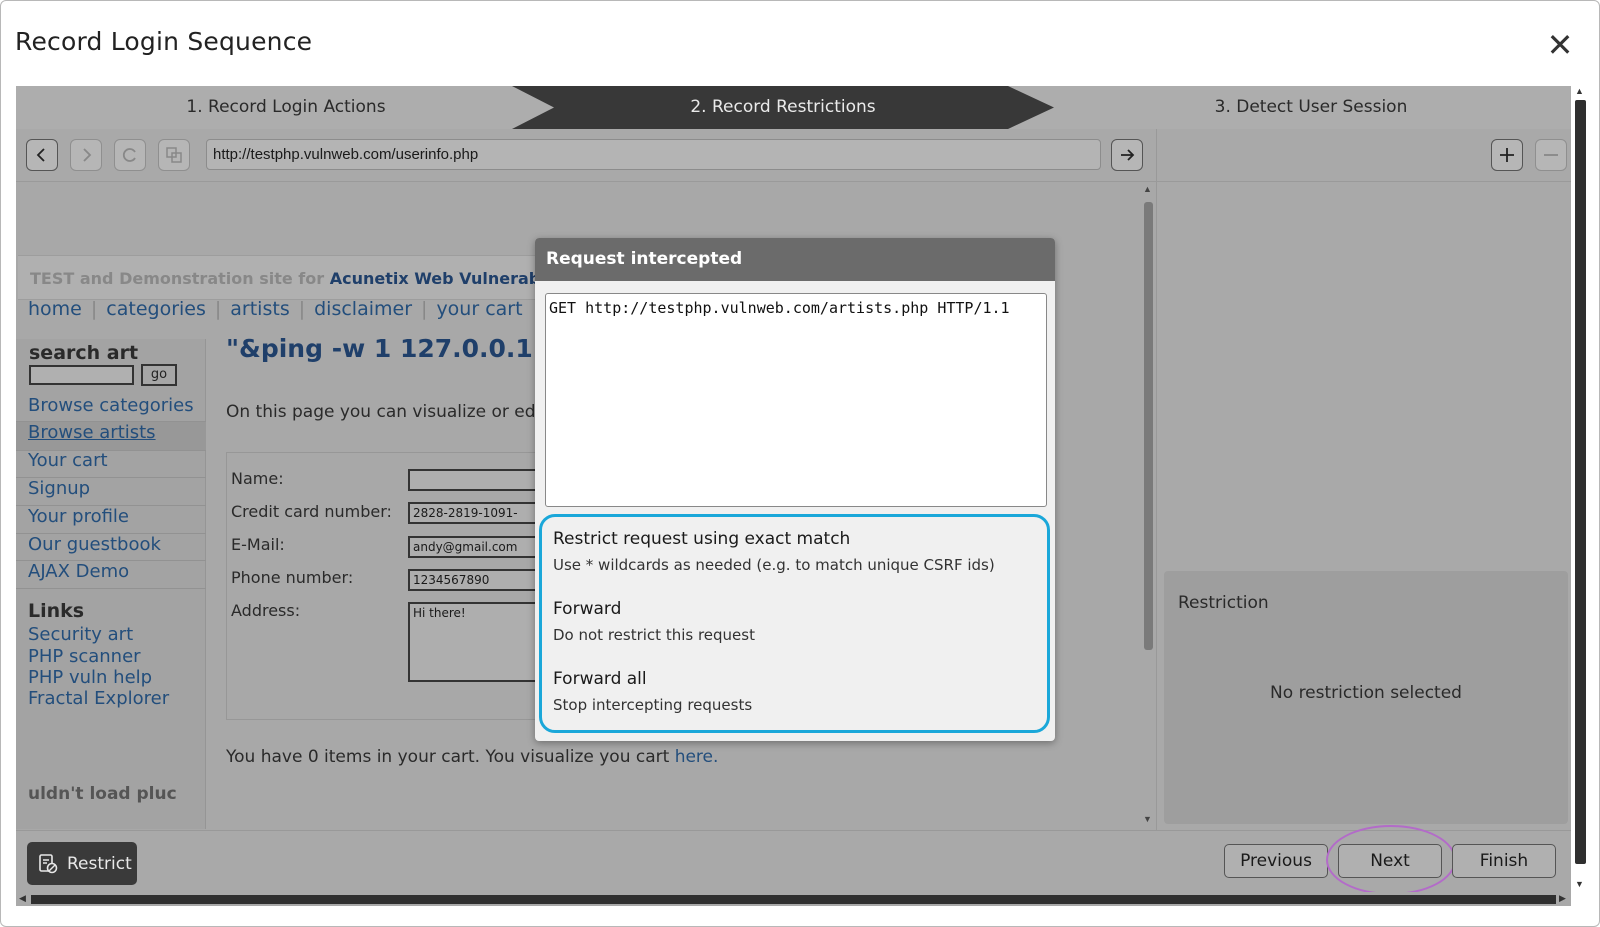 The height and width of the screenshot is (927, 1600). I want to click on side-link-your-profile: Your profile, so click(78, 516).